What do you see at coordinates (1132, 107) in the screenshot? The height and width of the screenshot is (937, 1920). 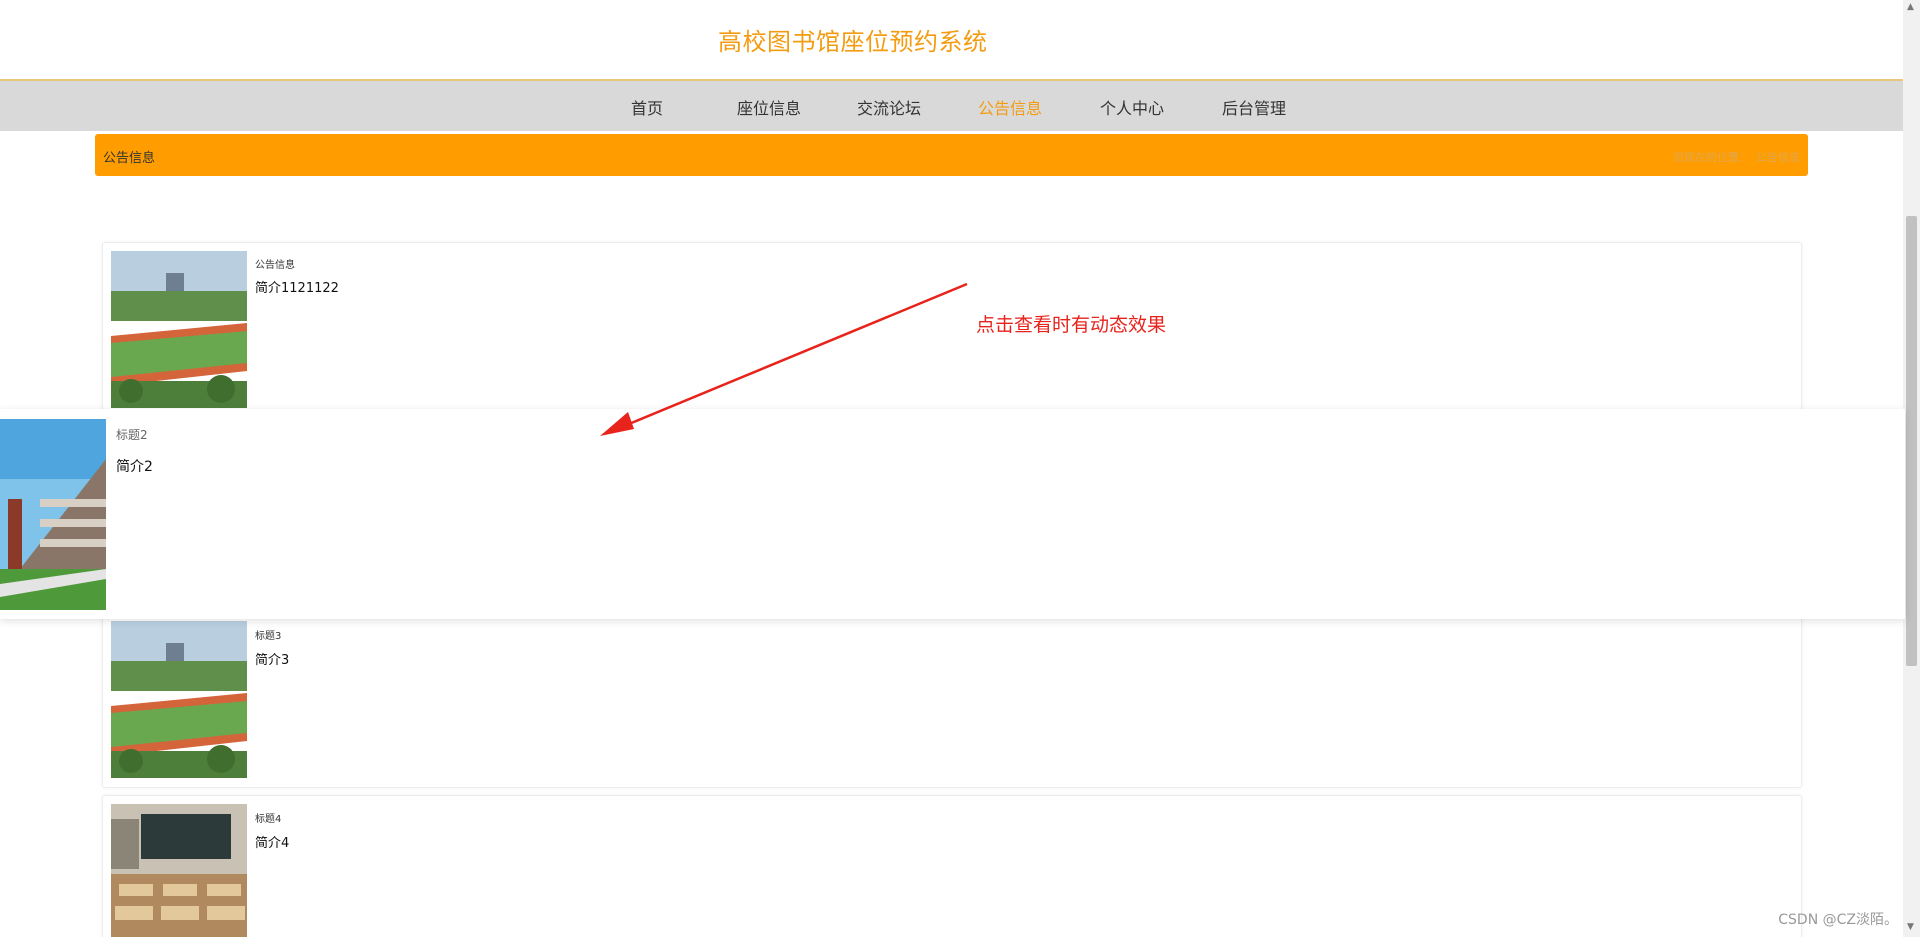 I see `nav-item-profile: 个人中心` at bounding box center [1132, 107].